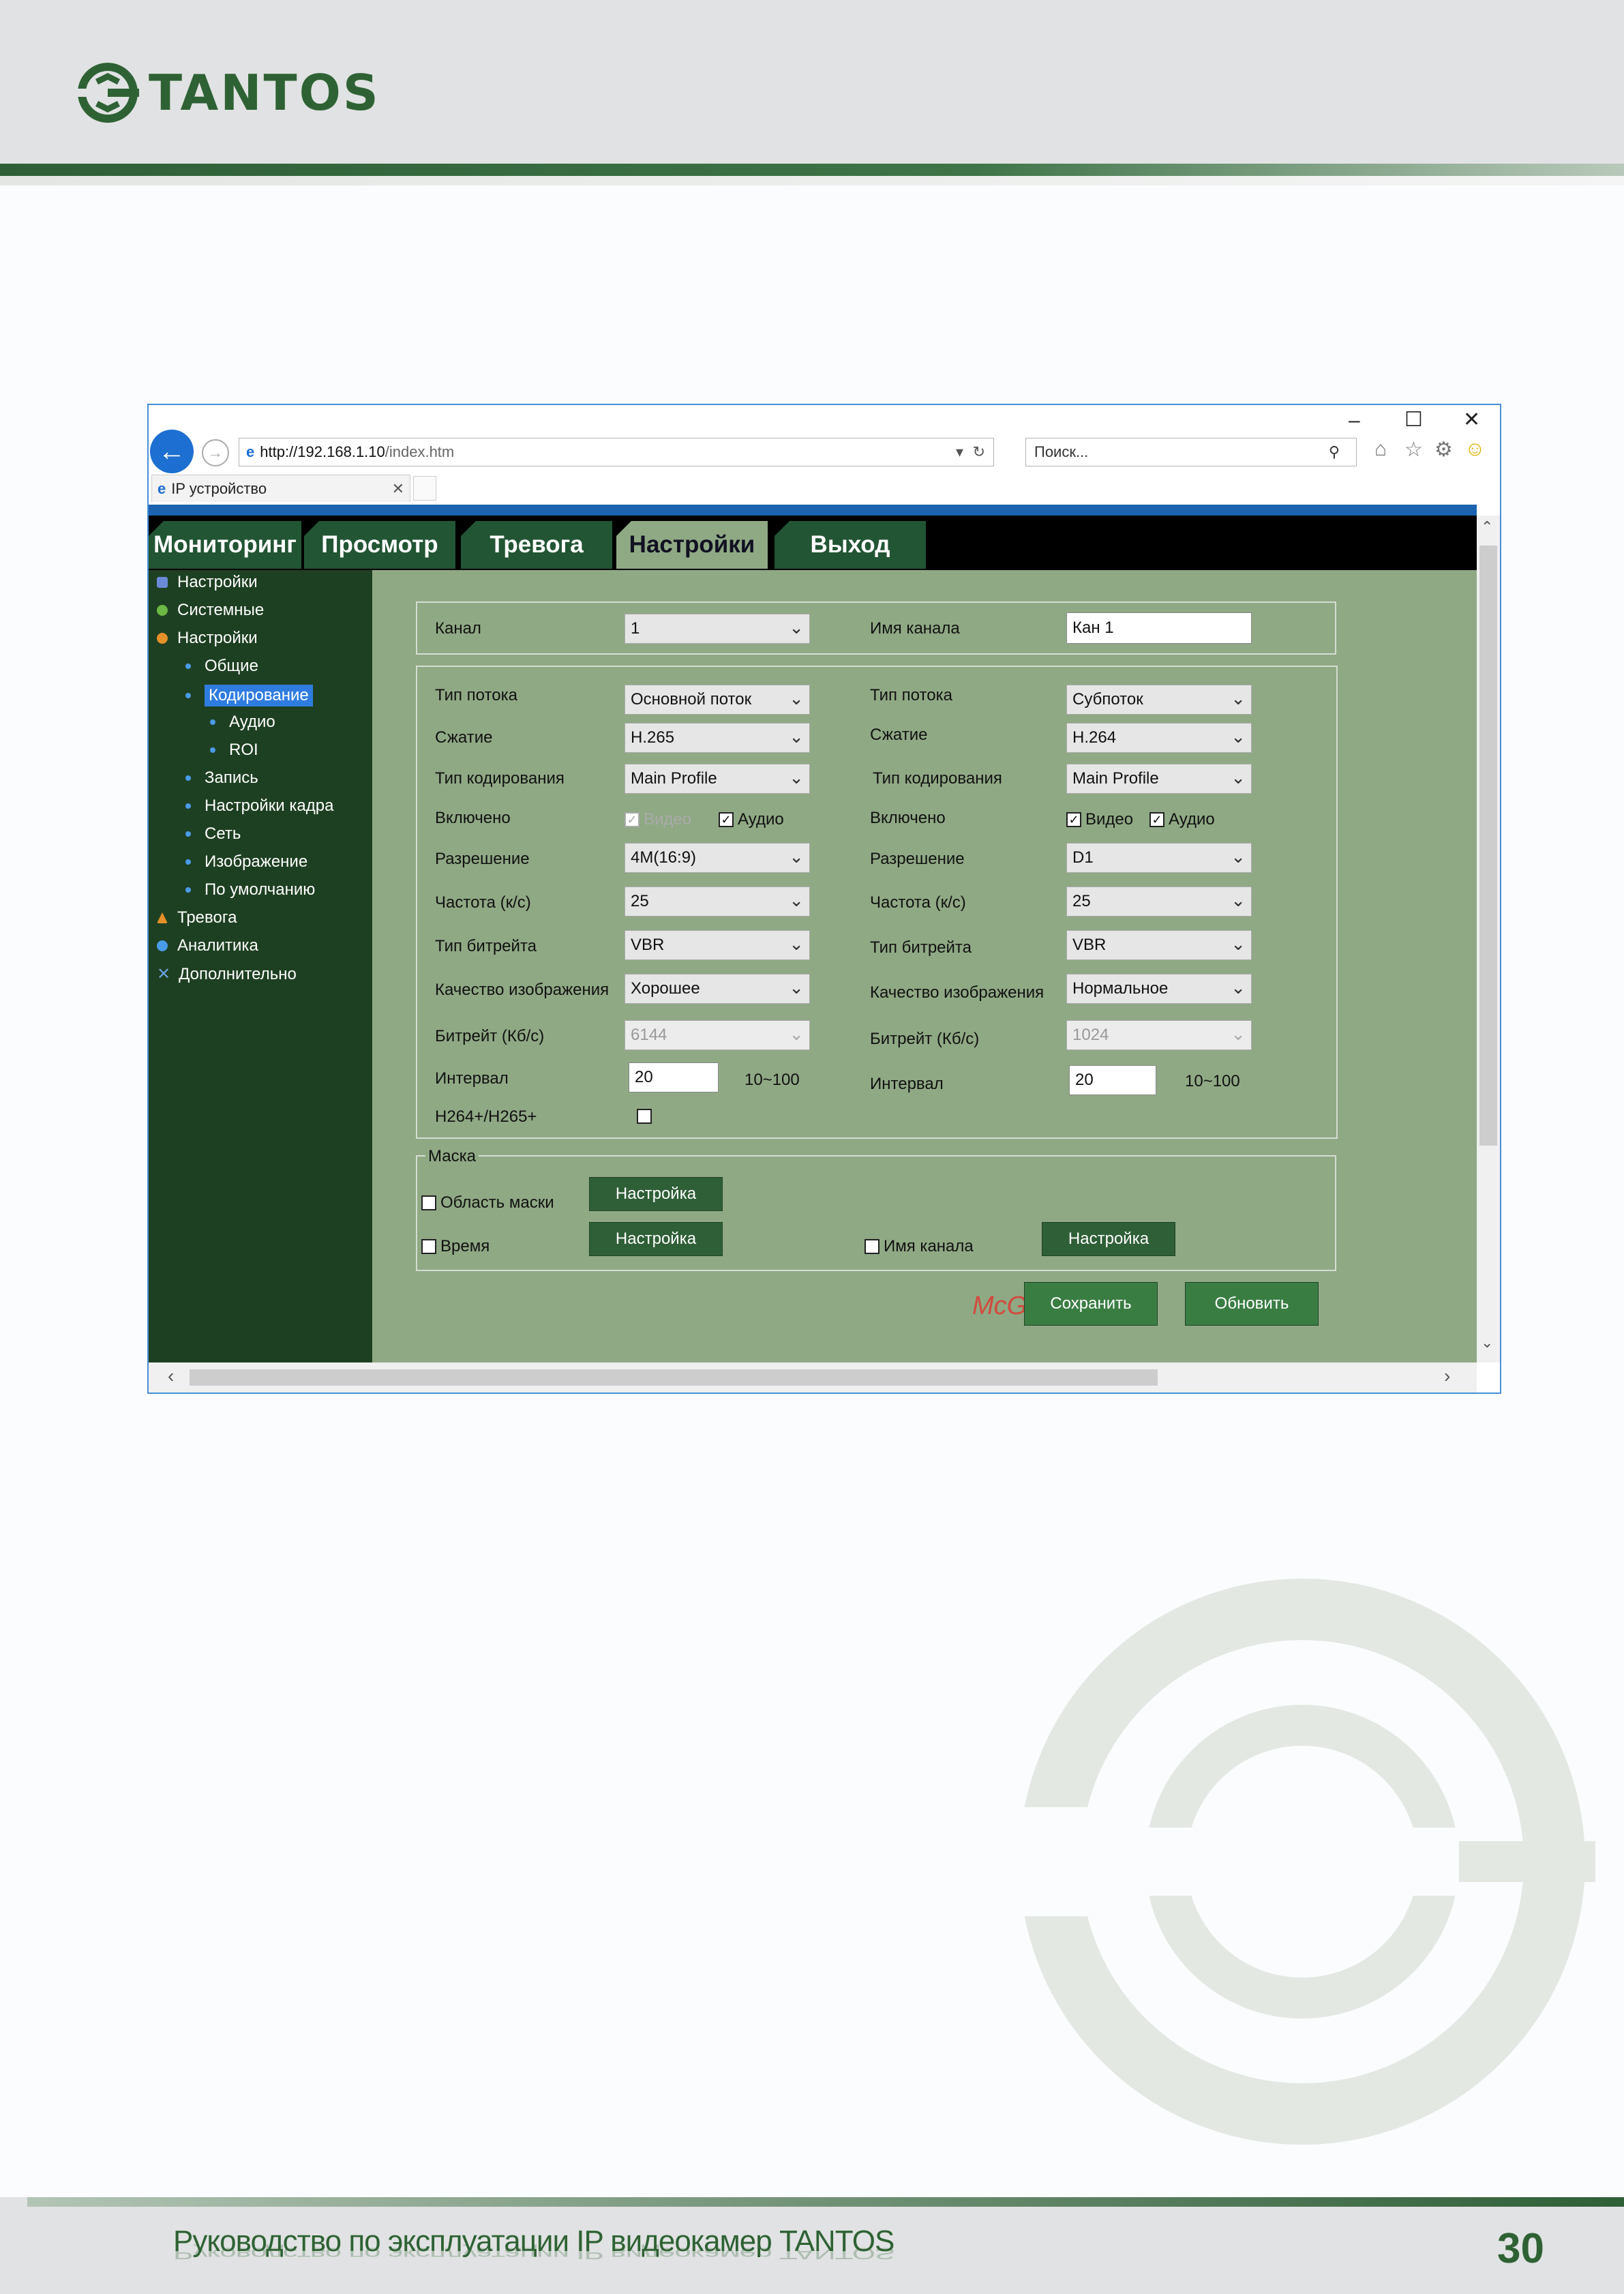 The height and width of the screenshot is (2294, 1624). I want to click on sidebar-label: Настройки, so click(217, 638).